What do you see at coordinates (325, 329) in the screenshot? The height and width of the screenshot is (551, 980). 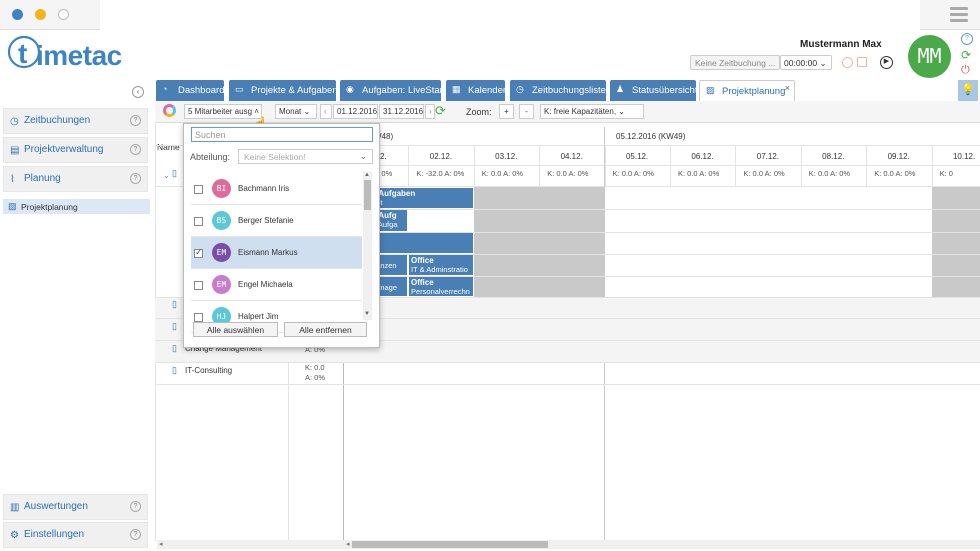 I see `remove-all-button: Alle entfernen` at bounding box center [325, 329].